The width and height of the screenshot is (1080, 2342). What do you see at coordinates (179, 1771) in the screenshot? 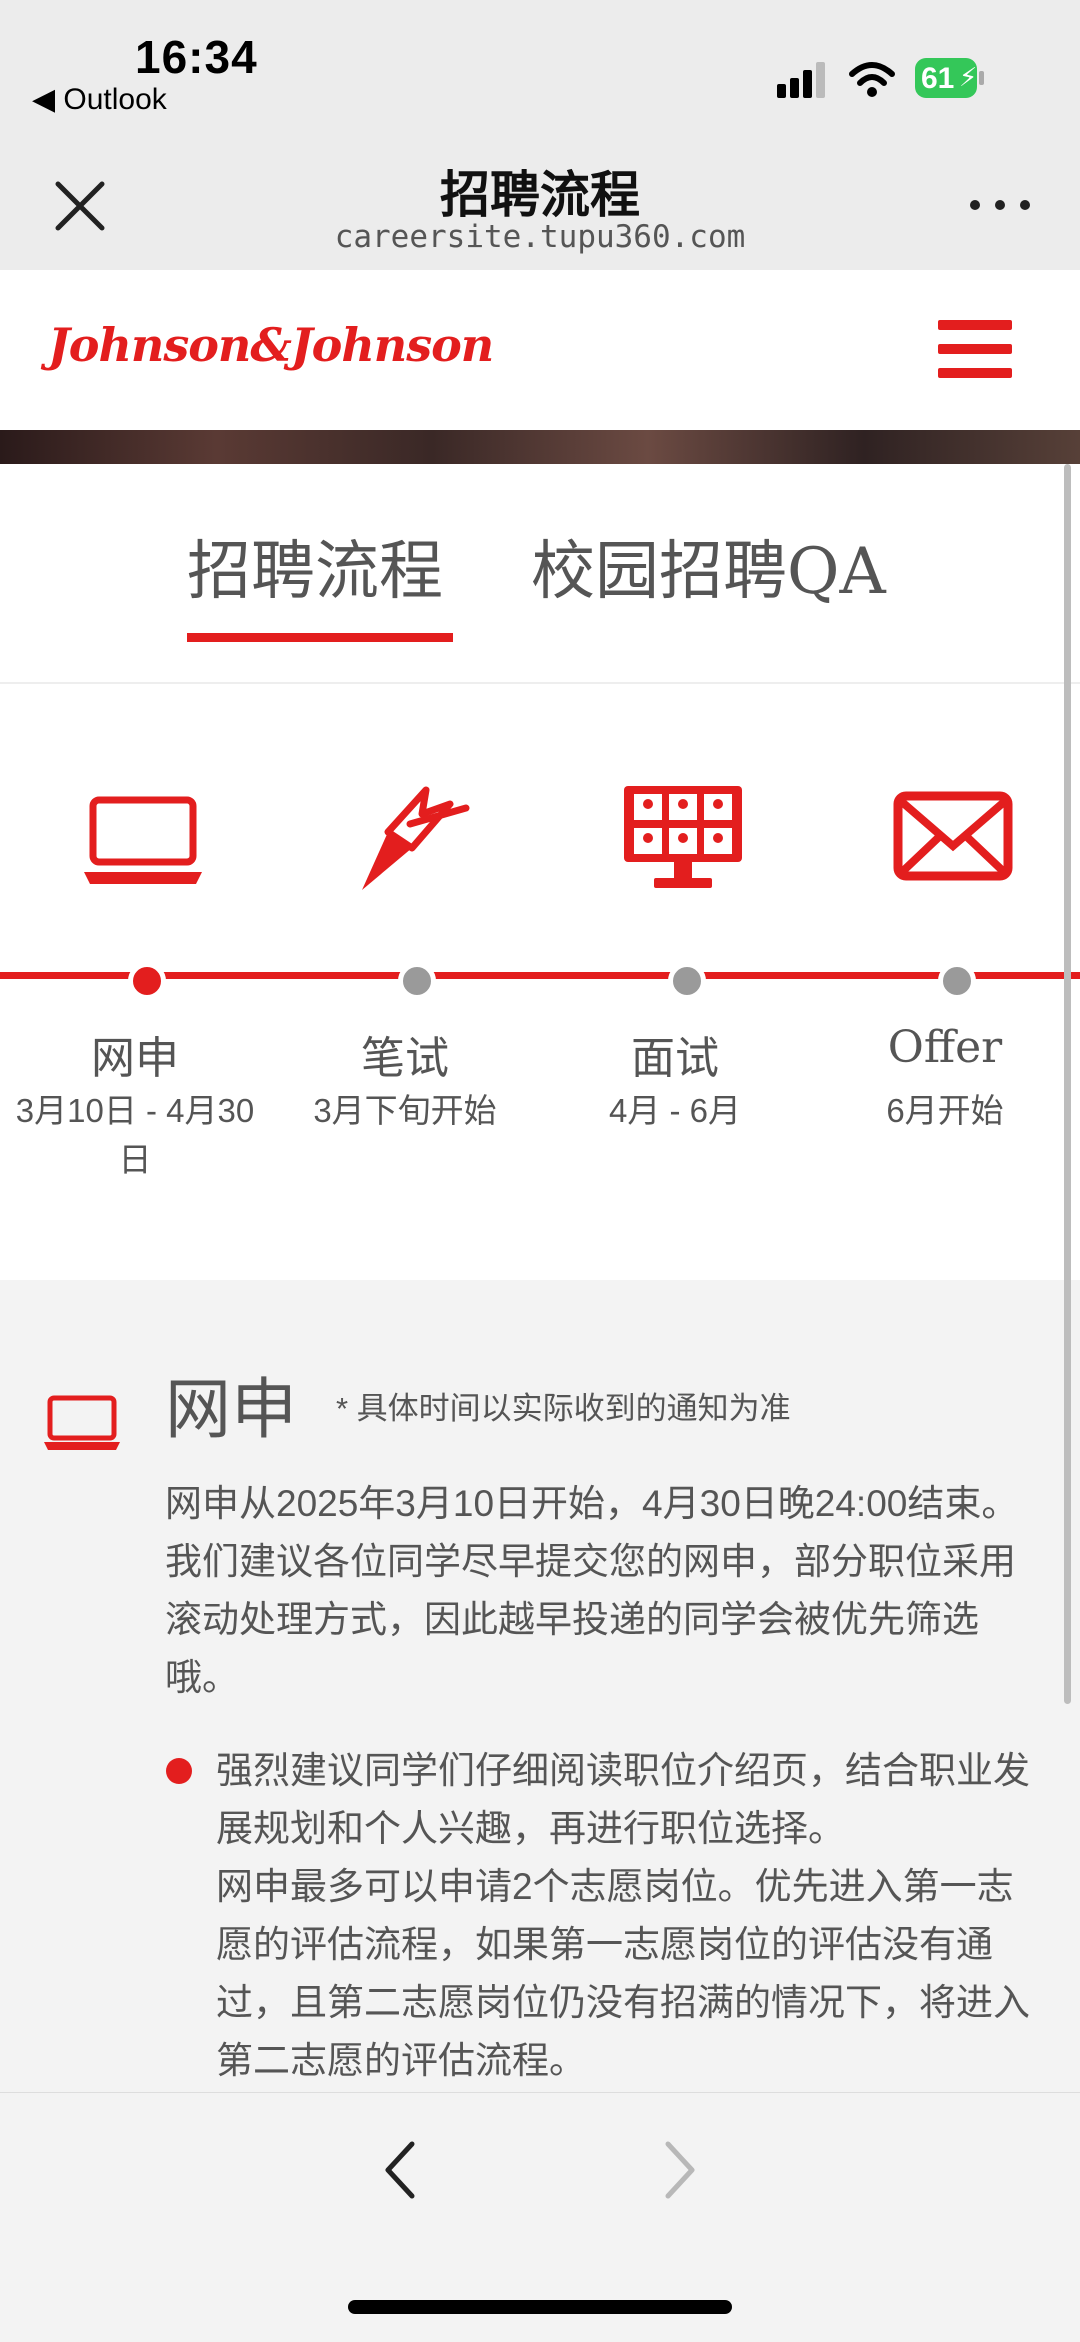
I see `bullet-dot` at bounding box center [179, 1771].